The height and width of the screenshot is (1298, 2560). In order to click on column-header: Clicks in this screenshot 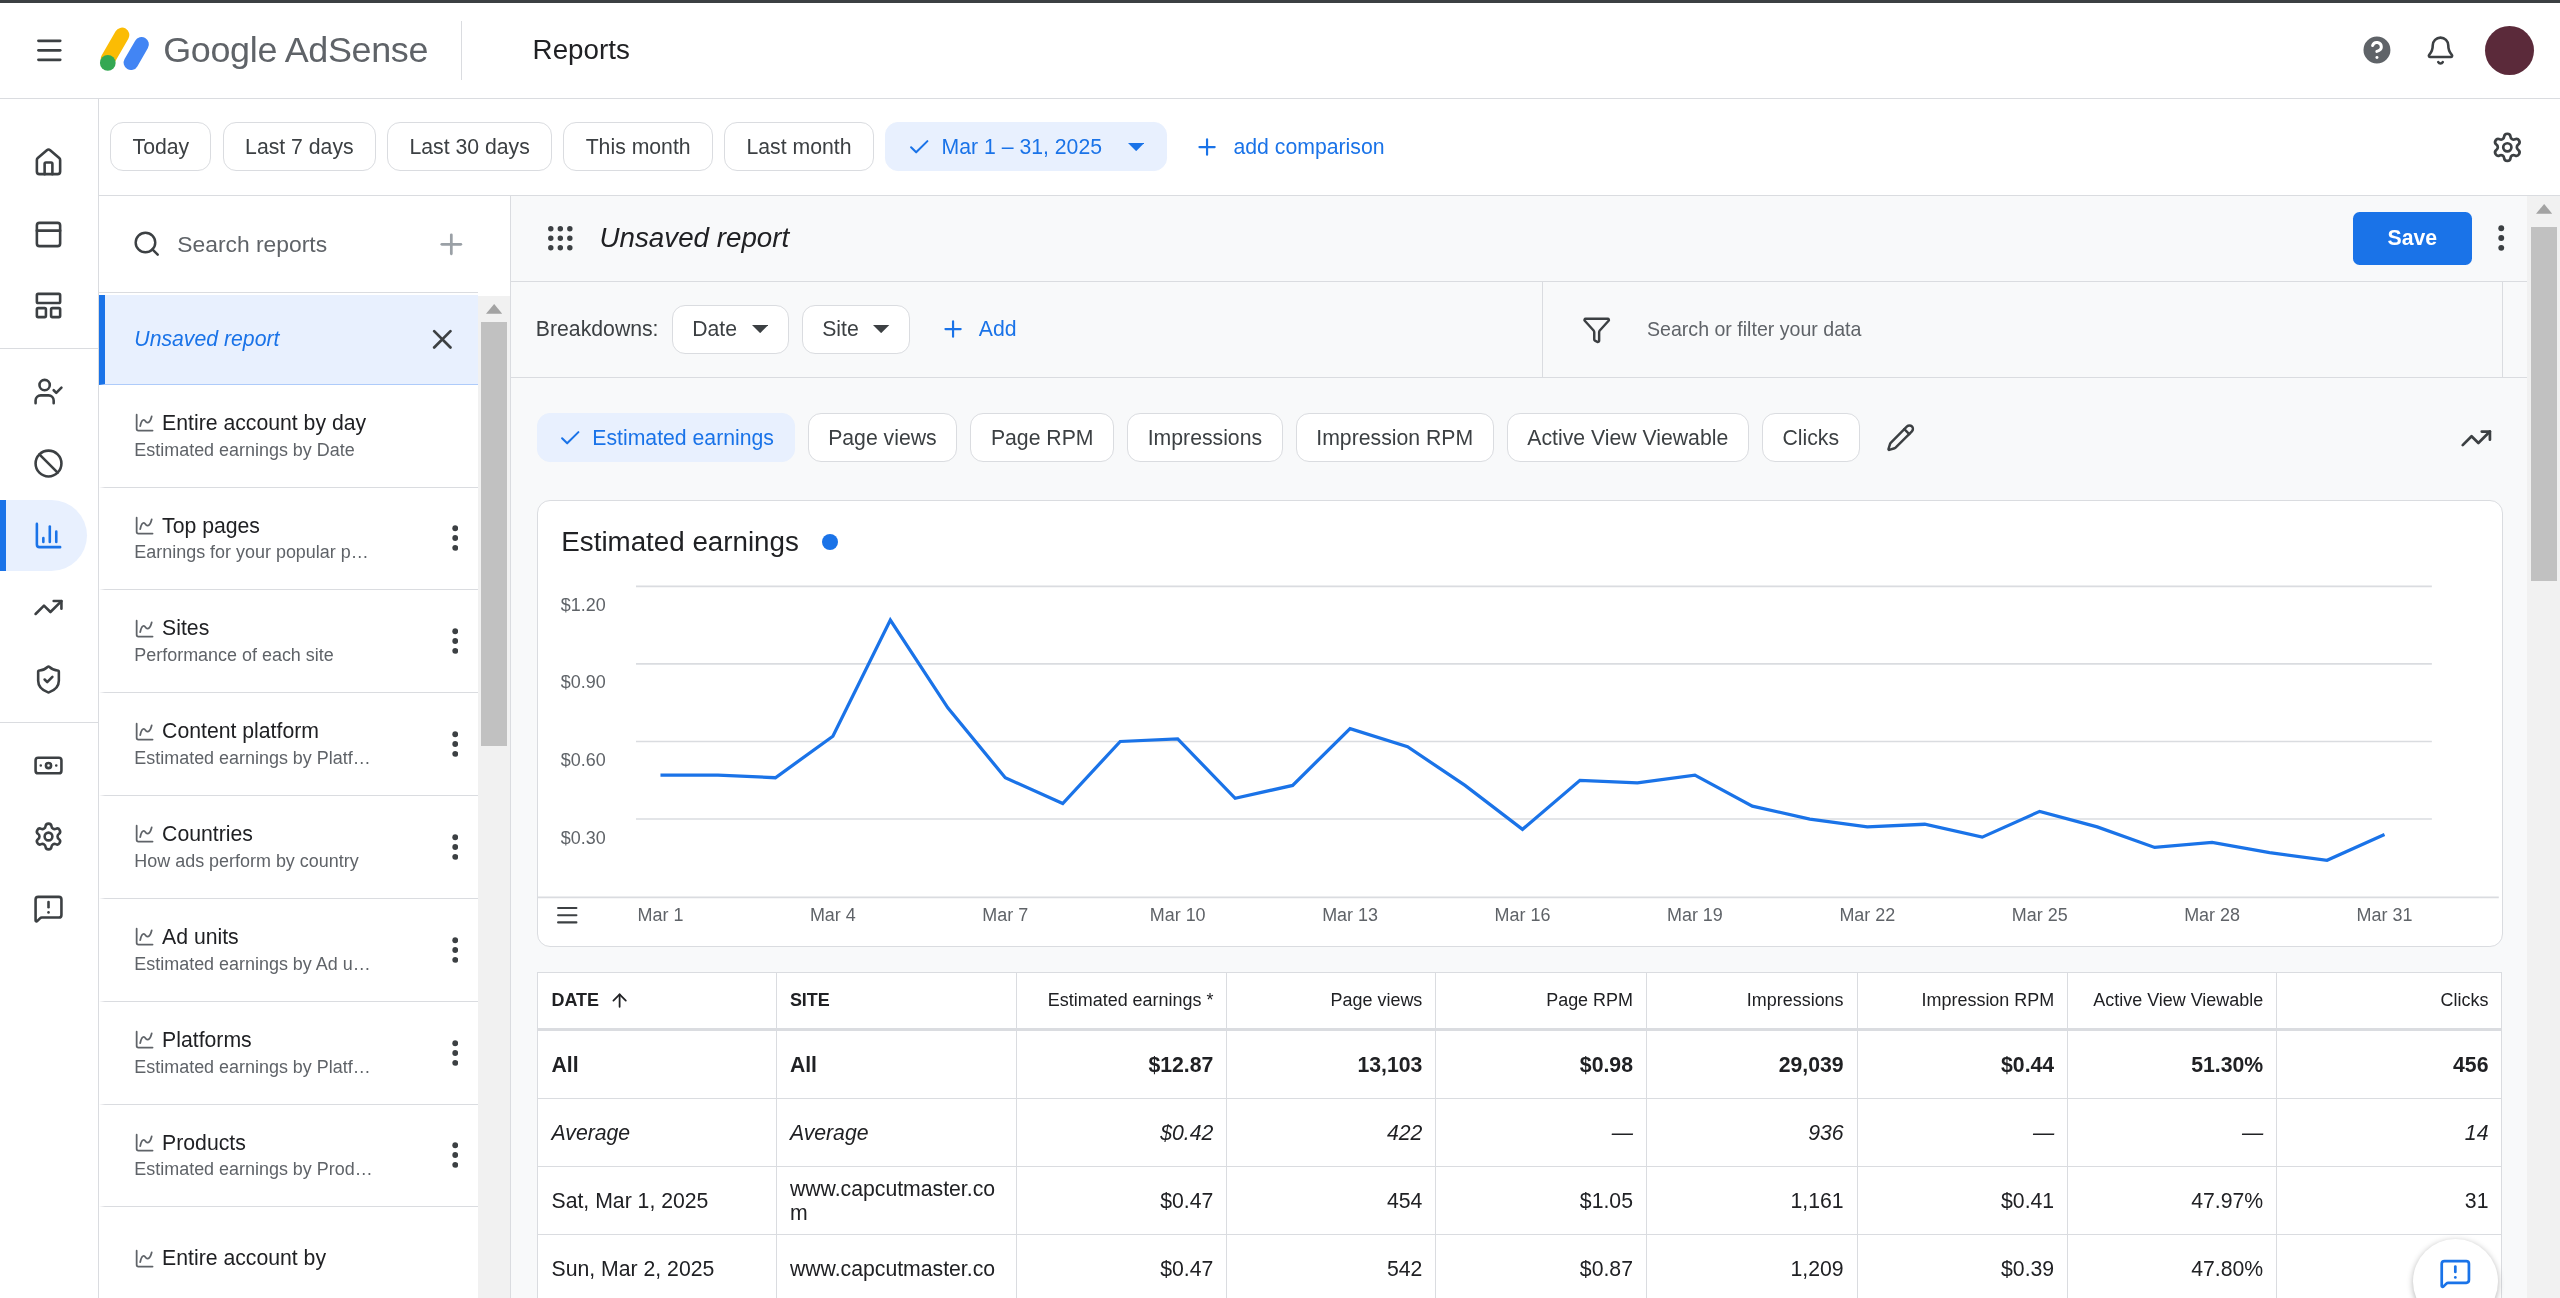, I will do `click(2389, 1001)`.